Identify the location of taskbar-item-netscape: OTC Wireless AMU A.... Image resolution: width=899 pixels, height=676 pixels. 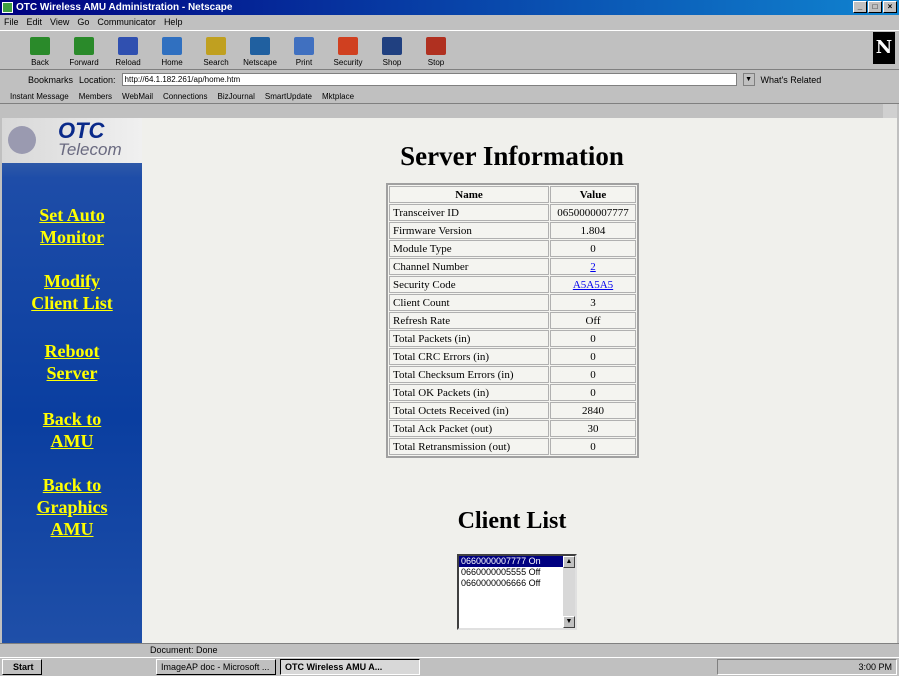
(350, 667).